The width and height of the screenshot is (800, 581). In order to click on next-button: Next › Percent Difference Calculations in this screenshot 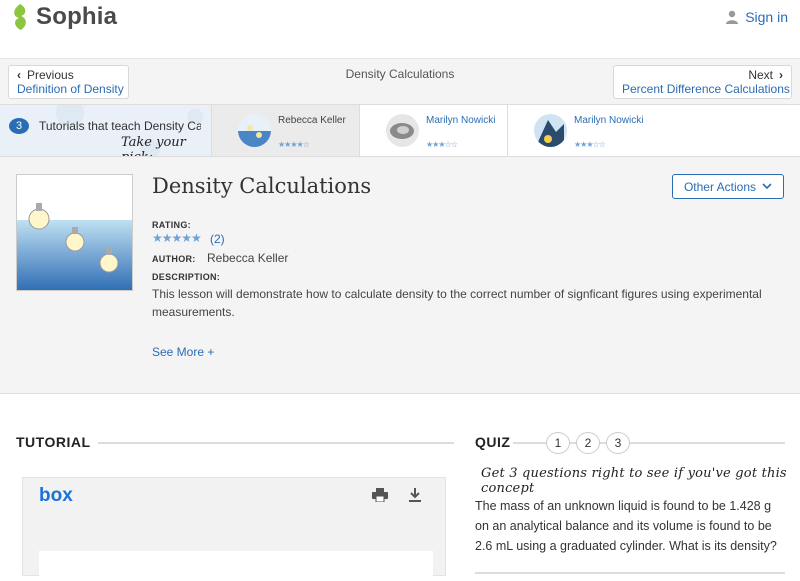, I will do `click(702, 82)`.